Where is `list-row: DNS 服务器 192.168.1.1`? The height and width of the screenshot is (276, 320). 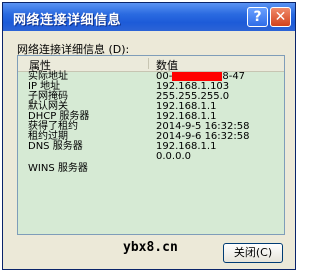 list-row: DNS 服务器 192.168.1.1 is located at coordinates (151, 147).